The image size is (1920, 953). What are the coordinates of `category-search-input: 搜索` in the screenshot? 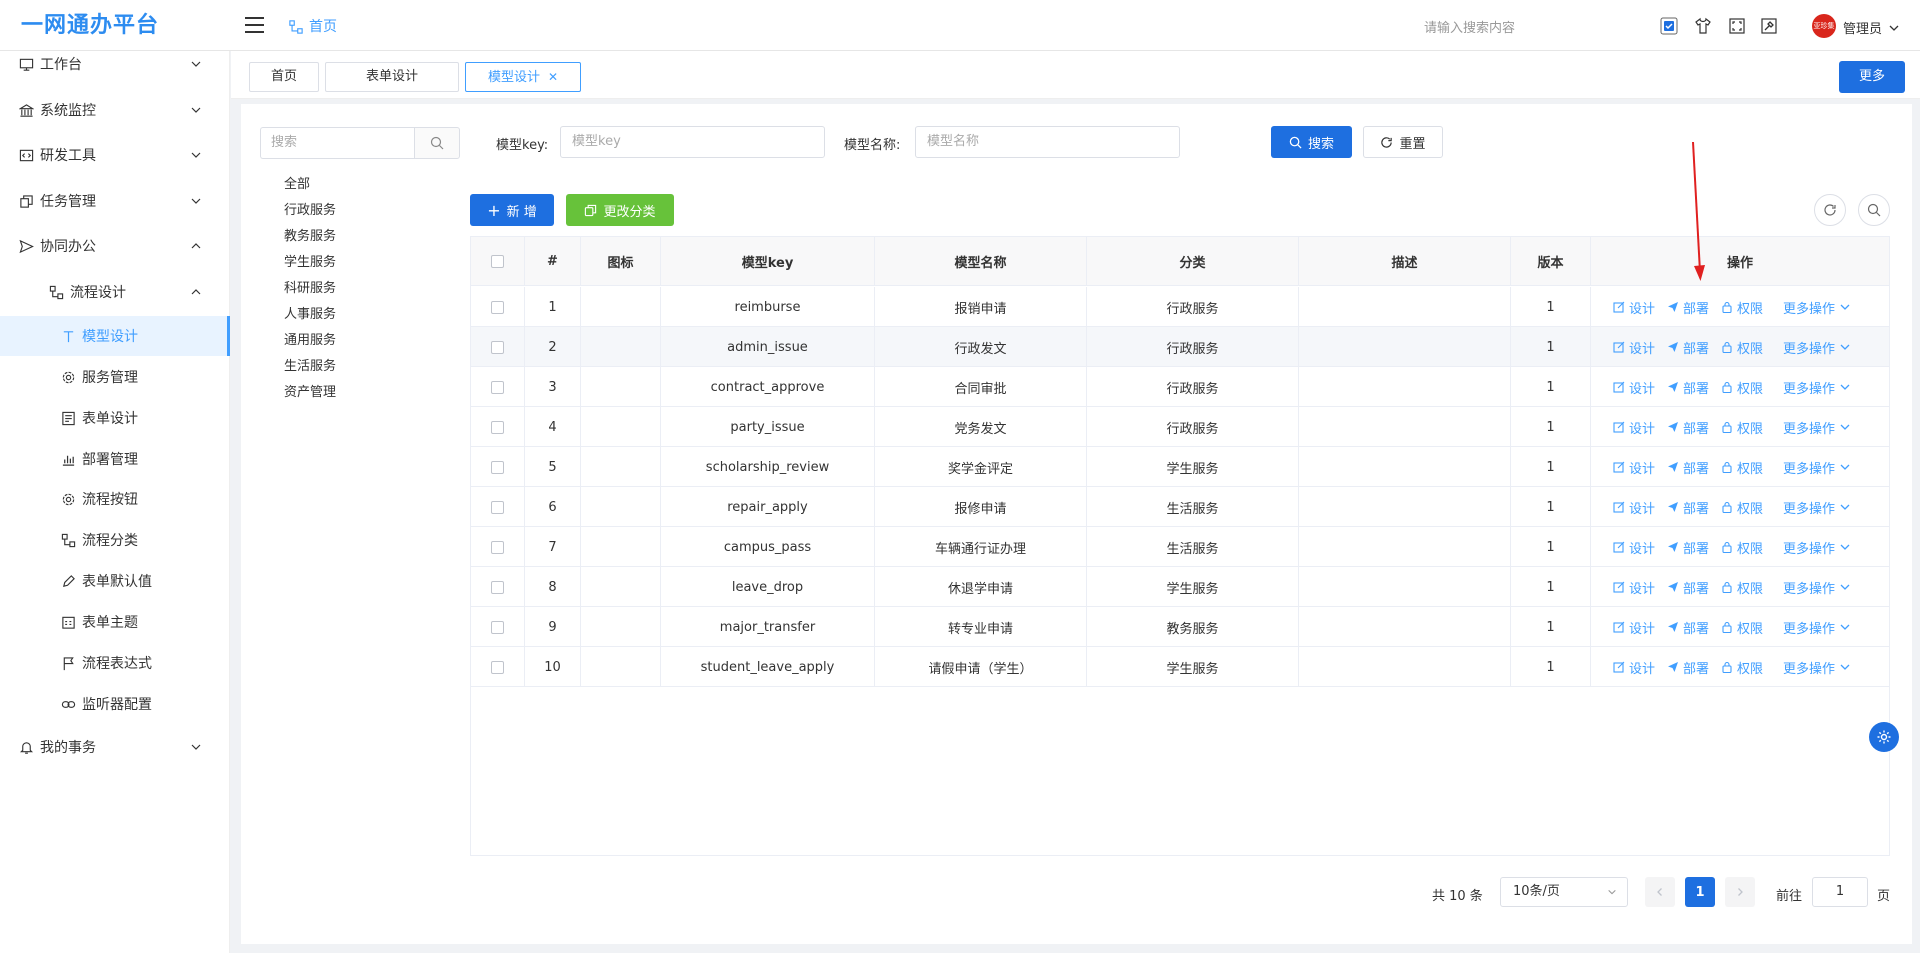 It's located at (337, 143).